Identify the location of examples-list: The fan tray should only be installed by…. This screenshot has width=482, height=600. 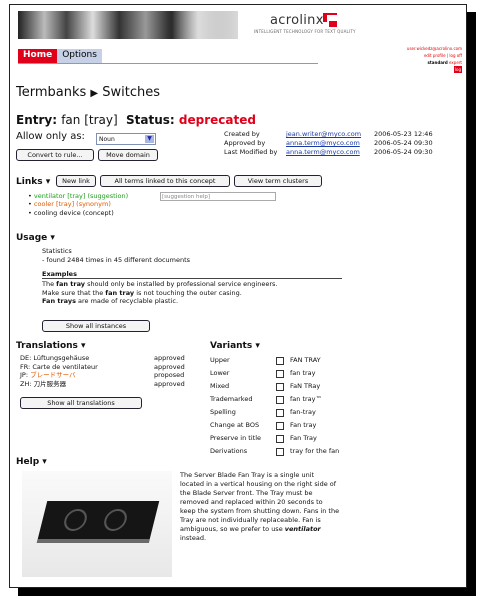
(159, 293).